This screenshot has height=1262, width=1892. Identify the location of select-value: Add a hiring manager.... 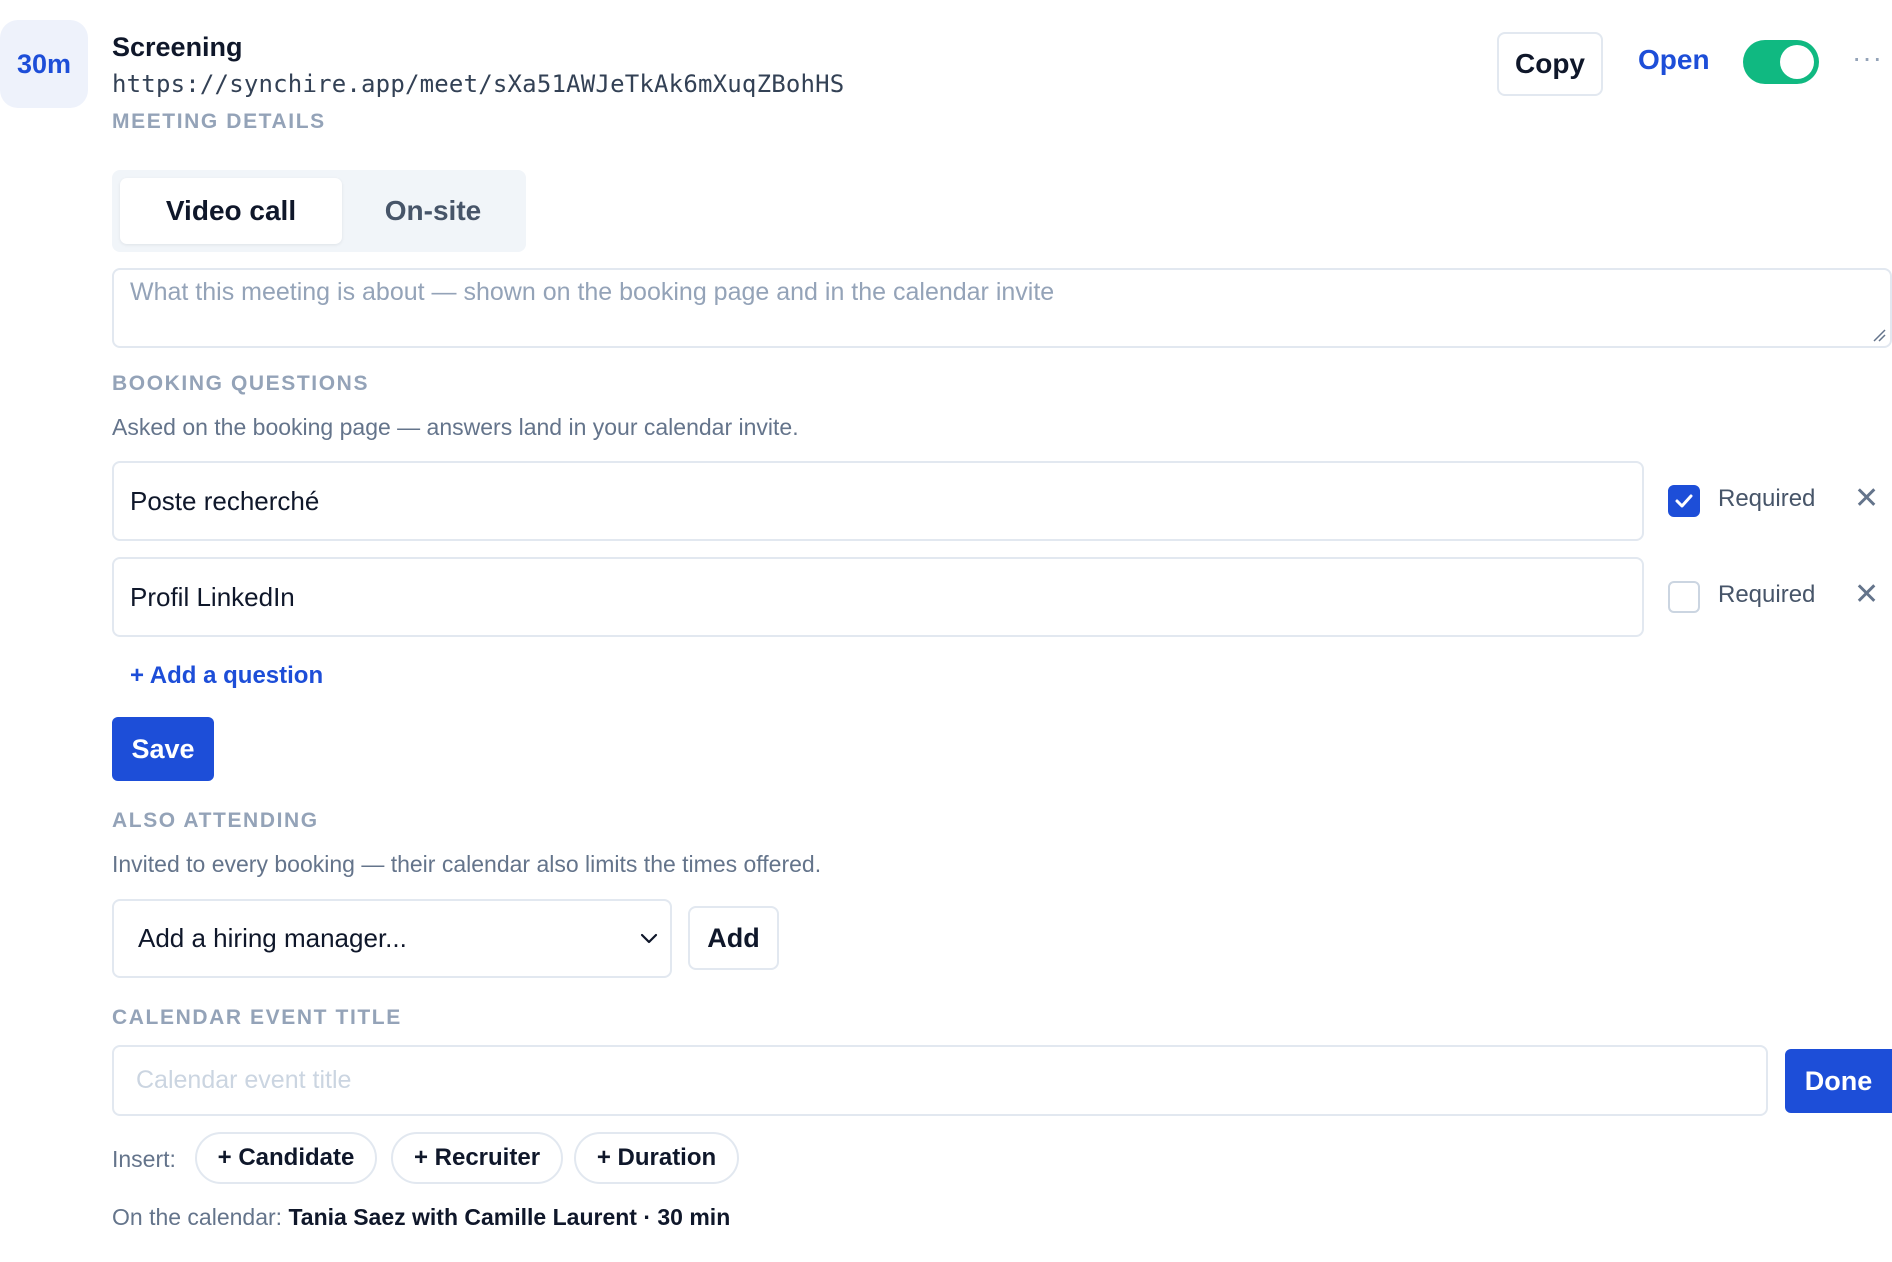
(272, 938).